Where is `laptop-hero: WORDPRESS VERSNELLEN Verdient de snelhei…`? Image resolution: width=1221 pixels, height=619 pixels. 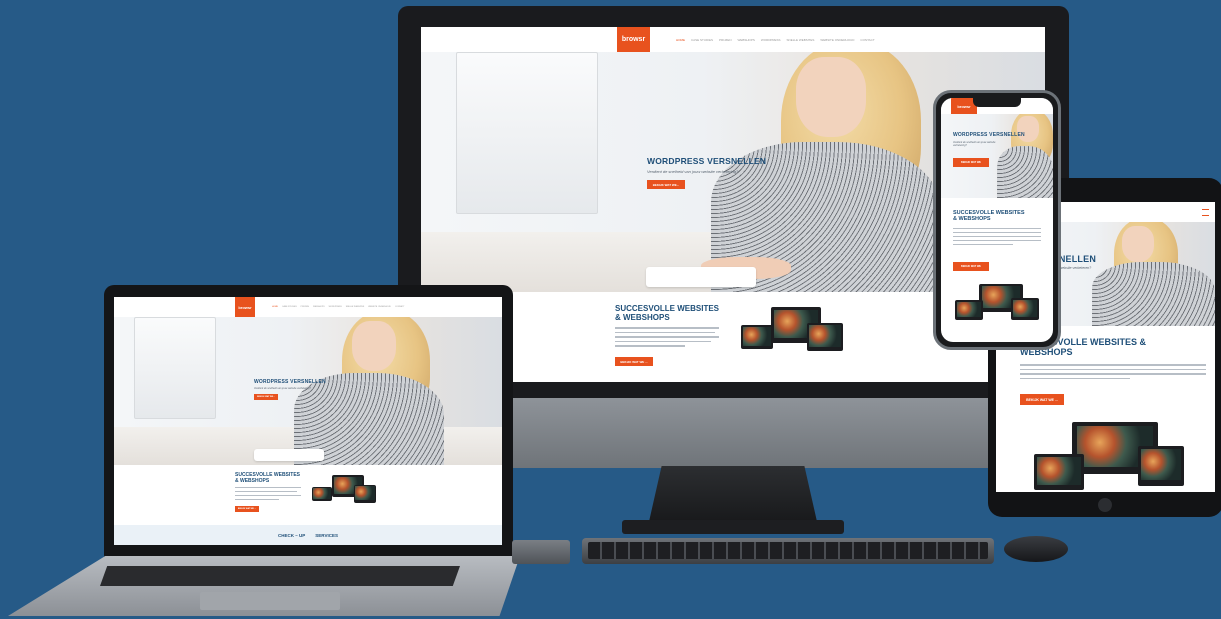
laptop-hero: WORDPRESS VERSNELLEN Verdient de snelhei… is located at coordinates (308, 391).